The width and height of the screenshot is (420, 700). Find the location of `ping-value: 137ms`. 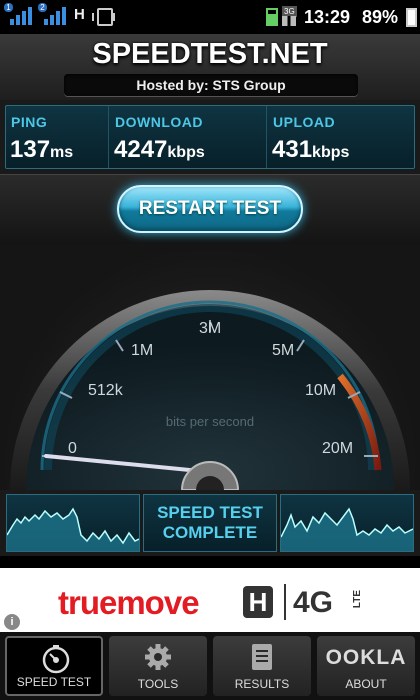

ping-value: 137ms is located at coordinates (41, 150).